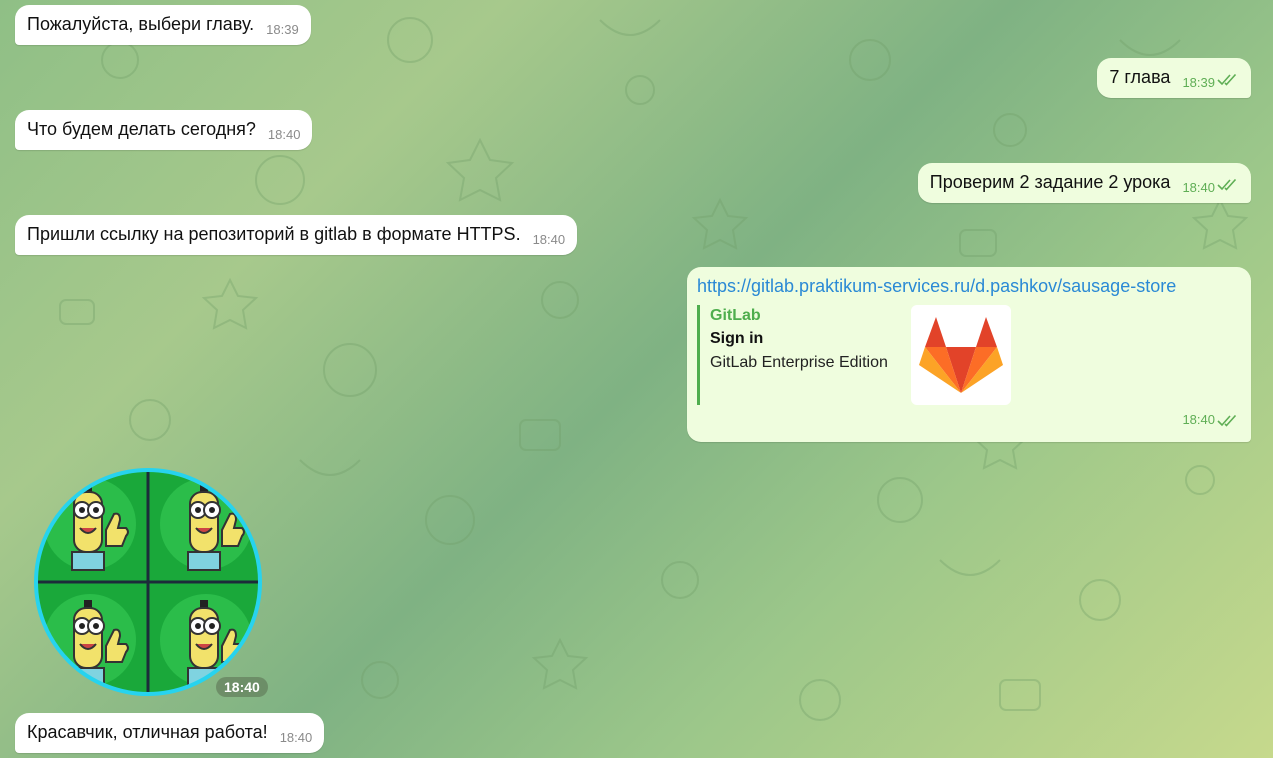 The width and height of the screenshot is (1273, 758). I want to click on message-text: 7 глава, so click(1140, 77).